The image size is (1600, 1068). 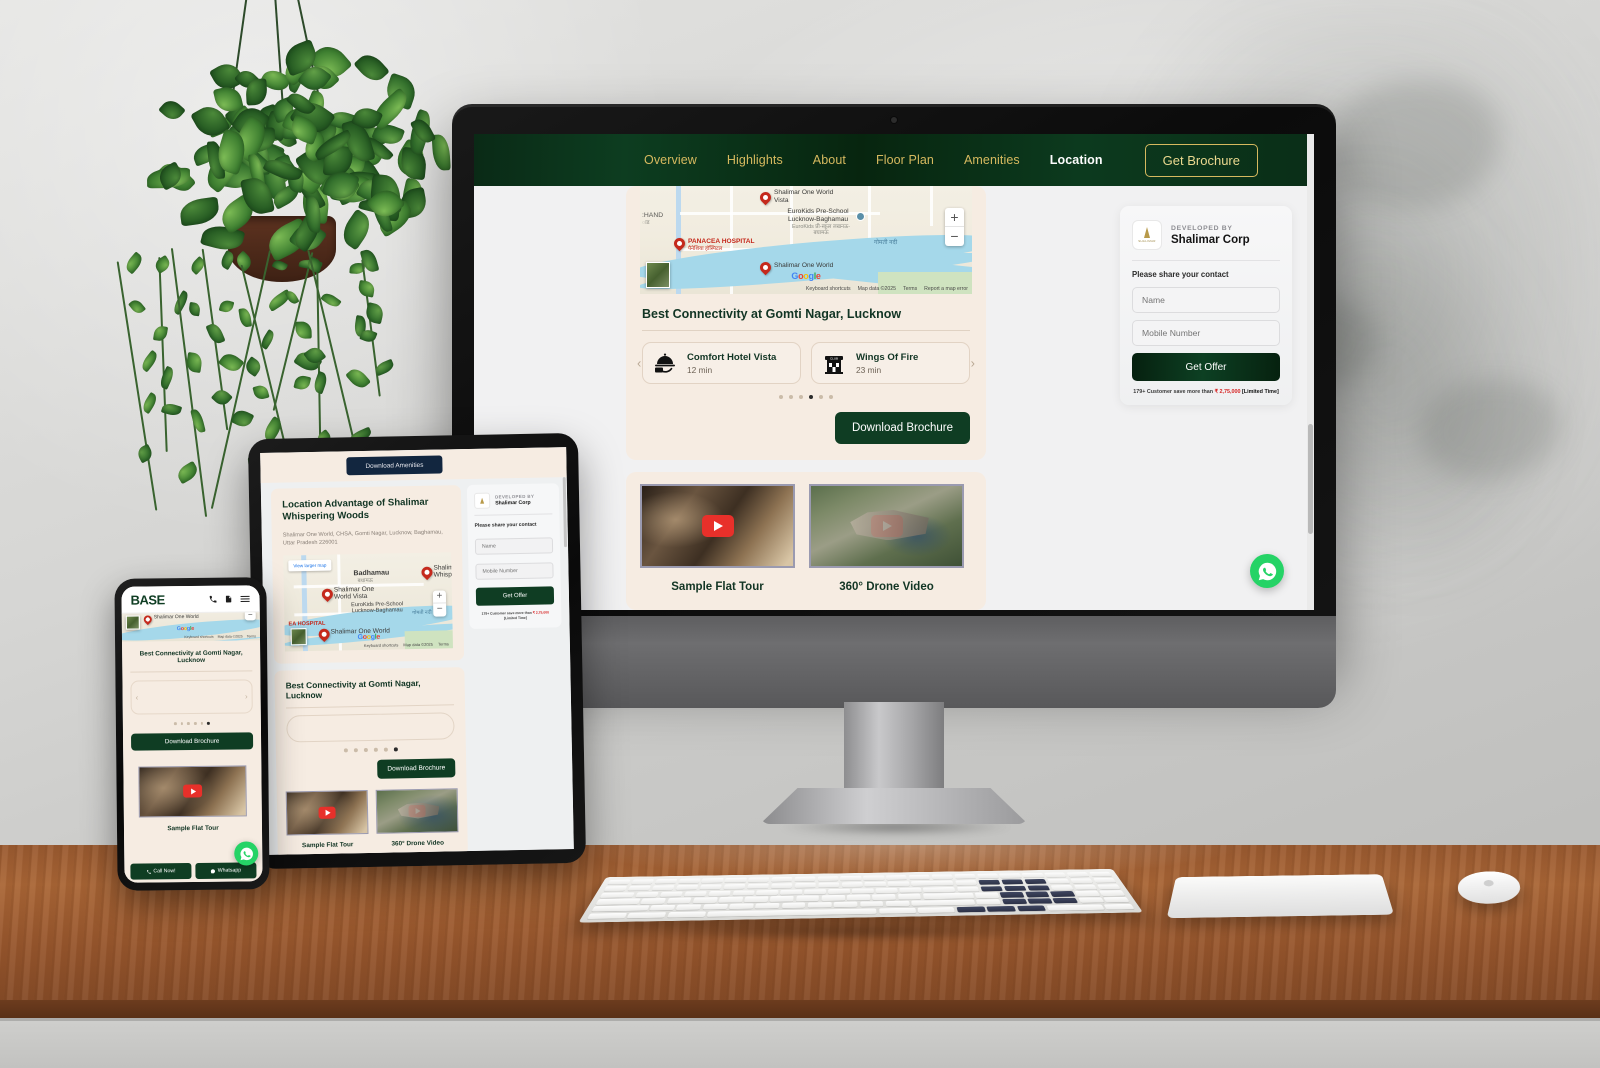 What do you see at coordinates (327, 819) in the screenshot?
I see `tablet-video-sample-flat-tour: Sample Flat Tour` at bounding box center [327, 819].